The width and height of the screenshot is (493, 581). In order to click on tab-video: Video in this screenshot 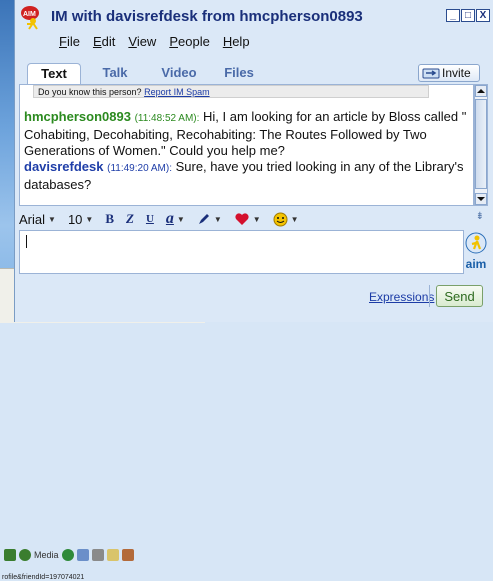, I will do `click(179, 73)`.